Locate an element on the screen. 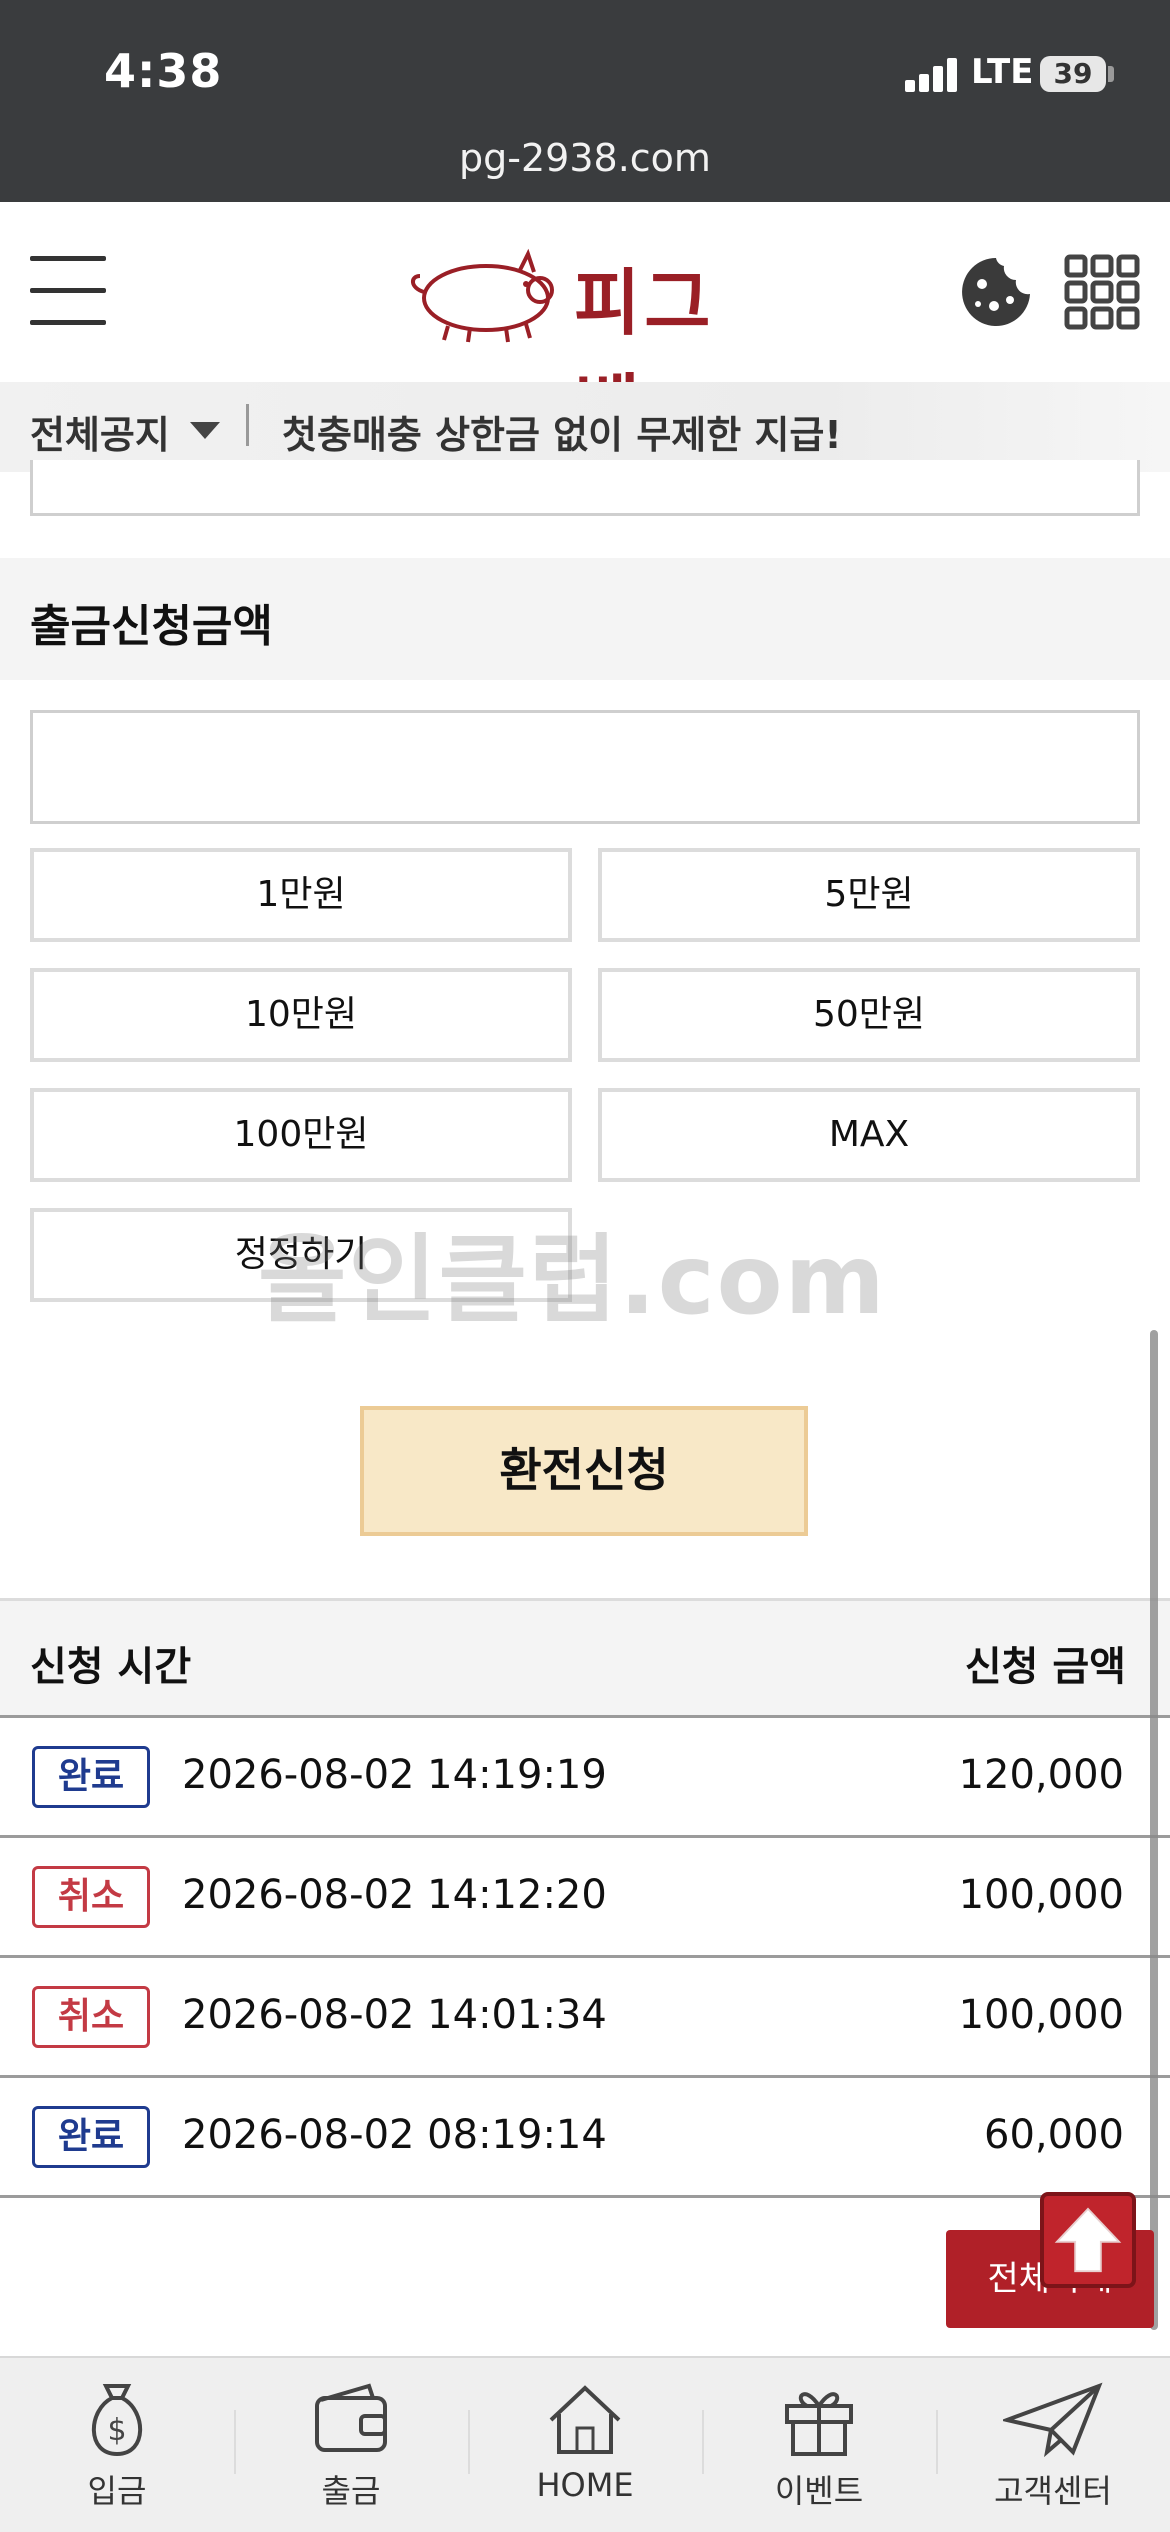 This screenshot has height=2532, width=1170. table-row: 완료 2026-08-02 08:19:14 60,000 is located at coordinates (585, 2138).